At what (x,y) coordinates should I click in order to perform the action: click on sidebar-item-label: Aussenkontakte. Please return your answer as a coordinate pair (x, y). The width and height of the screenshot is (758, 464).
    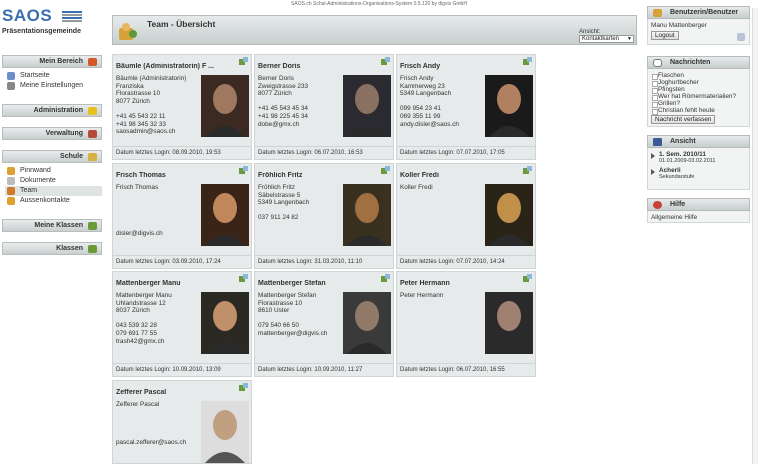
    Looking at the image, I should click on (45, 200).